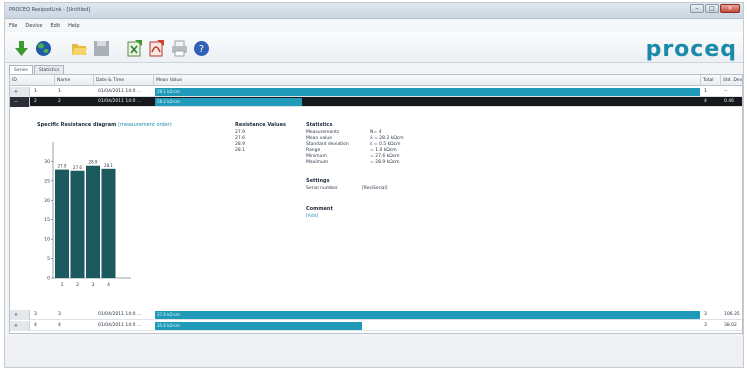  What do you see at coordinates (168, 91) in the screenshot?
I see `value-label: 28.1 kΩ·cm` at bounding box center [168, 91].